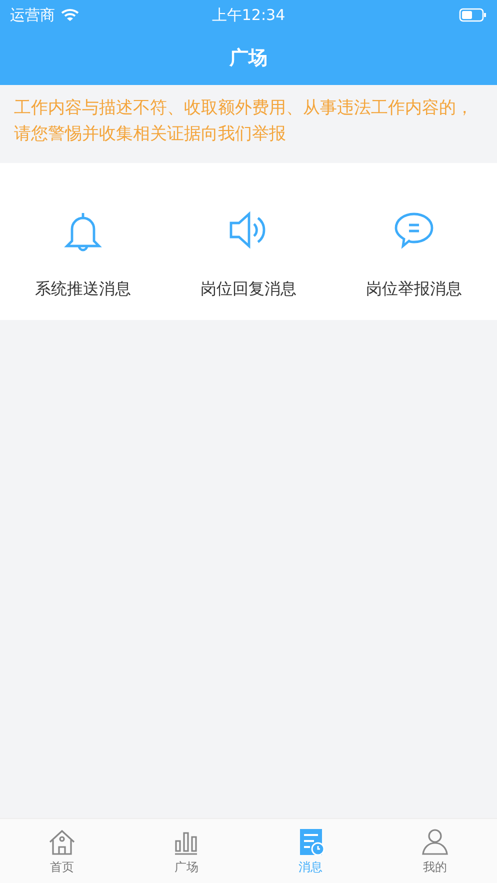 Image resolution: width=497 pixels, height=883 pixels. What do you see at coordinates (473, 15) in the screenshot?
I see `battery-icon` at bounding box center [473, 15].